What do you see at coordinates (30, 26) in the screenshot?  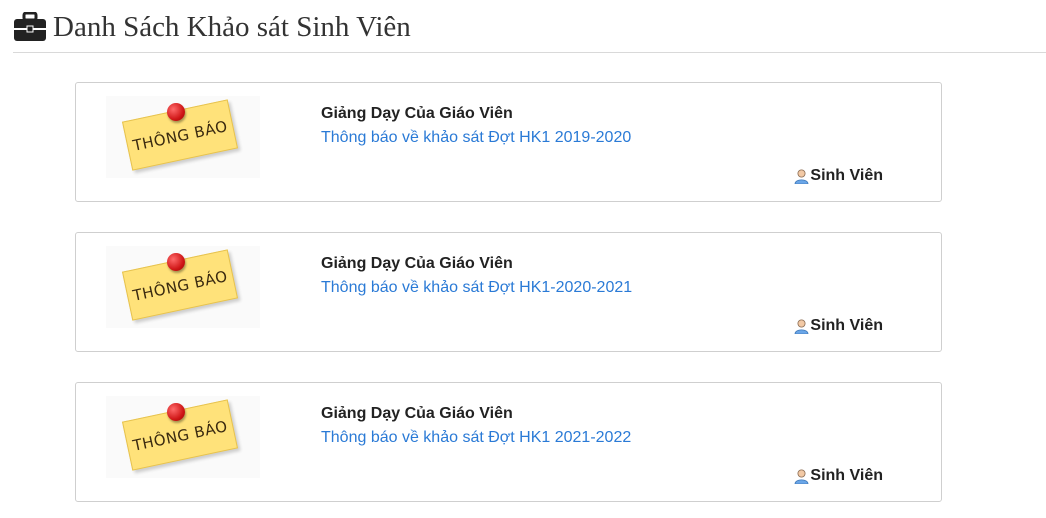 I see `briefcase-icon` at bounding box center [30, 26].